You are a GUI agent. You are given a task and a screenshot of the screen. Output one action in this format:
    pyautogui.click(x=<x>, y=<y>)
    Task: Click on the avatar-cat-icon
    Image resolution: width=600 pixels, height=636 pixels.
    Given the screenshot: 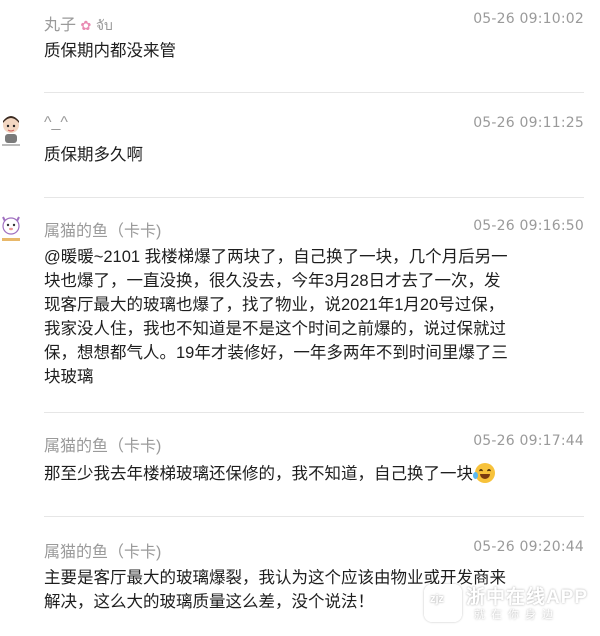 What is the action you would take?
    pyautogui.click(x=11, y=228)
    